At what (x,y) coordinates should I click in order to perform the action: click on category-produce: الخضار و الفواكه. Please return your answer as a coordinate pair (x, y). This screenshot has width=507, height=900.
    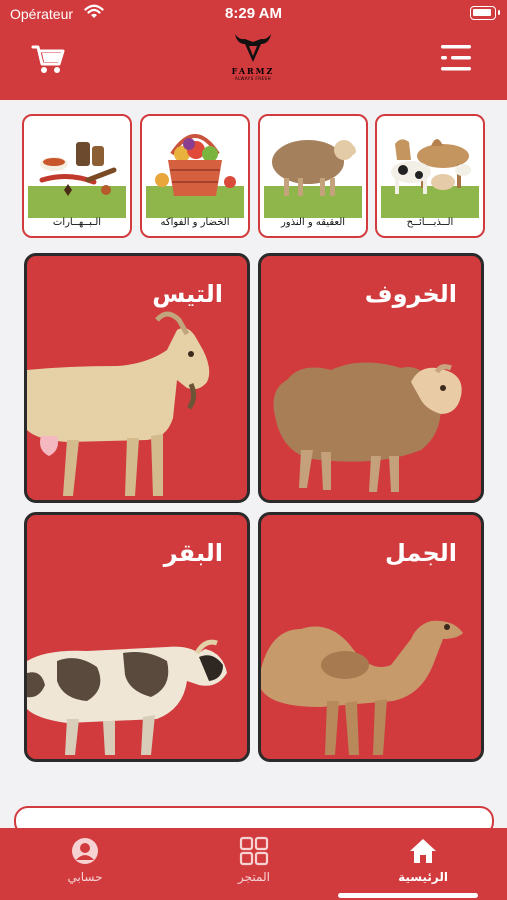
    Looking at the image, I should click on (195, 176).